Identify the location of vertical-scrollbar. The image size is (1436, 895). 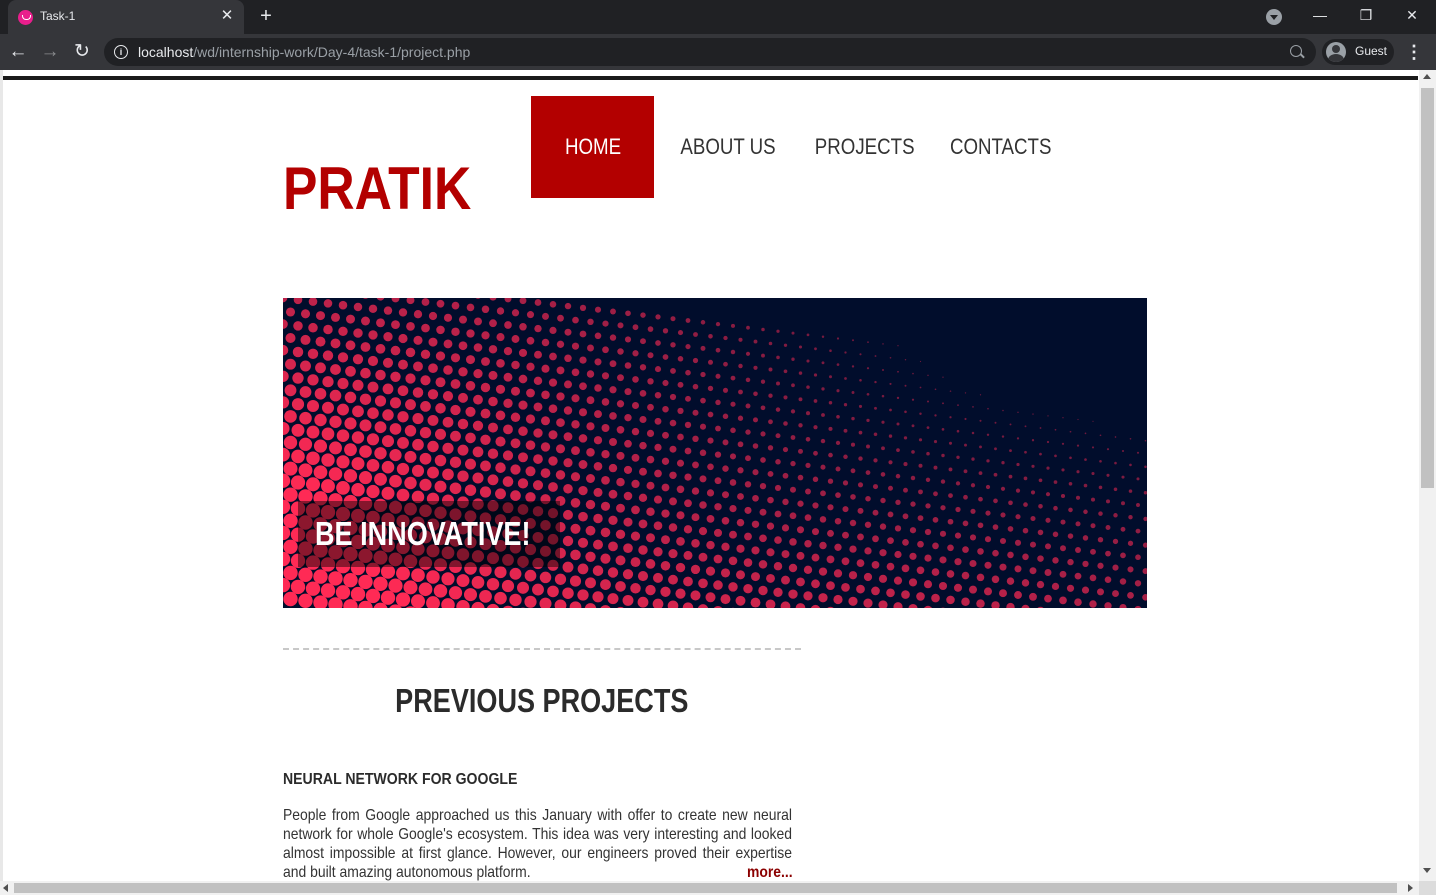
(1427, 475).